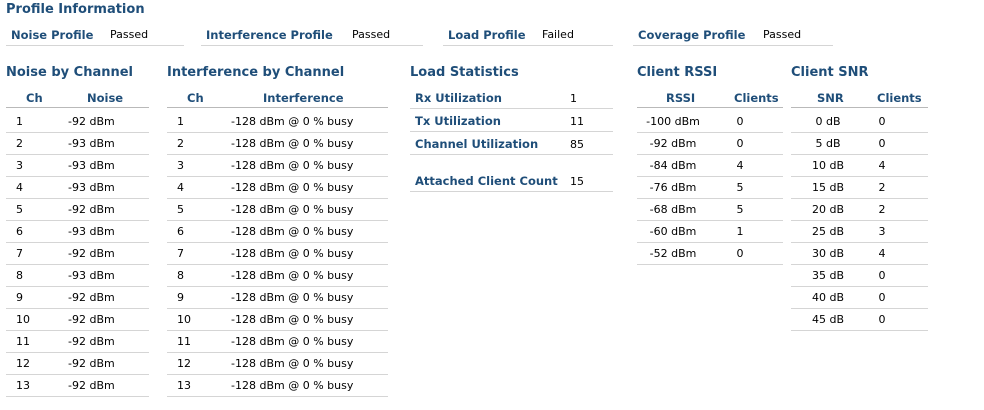  What do you see at coordinates (184, 363) in the screenshot?
I see `channel-cell: 12` at bounding box center [184, 363].